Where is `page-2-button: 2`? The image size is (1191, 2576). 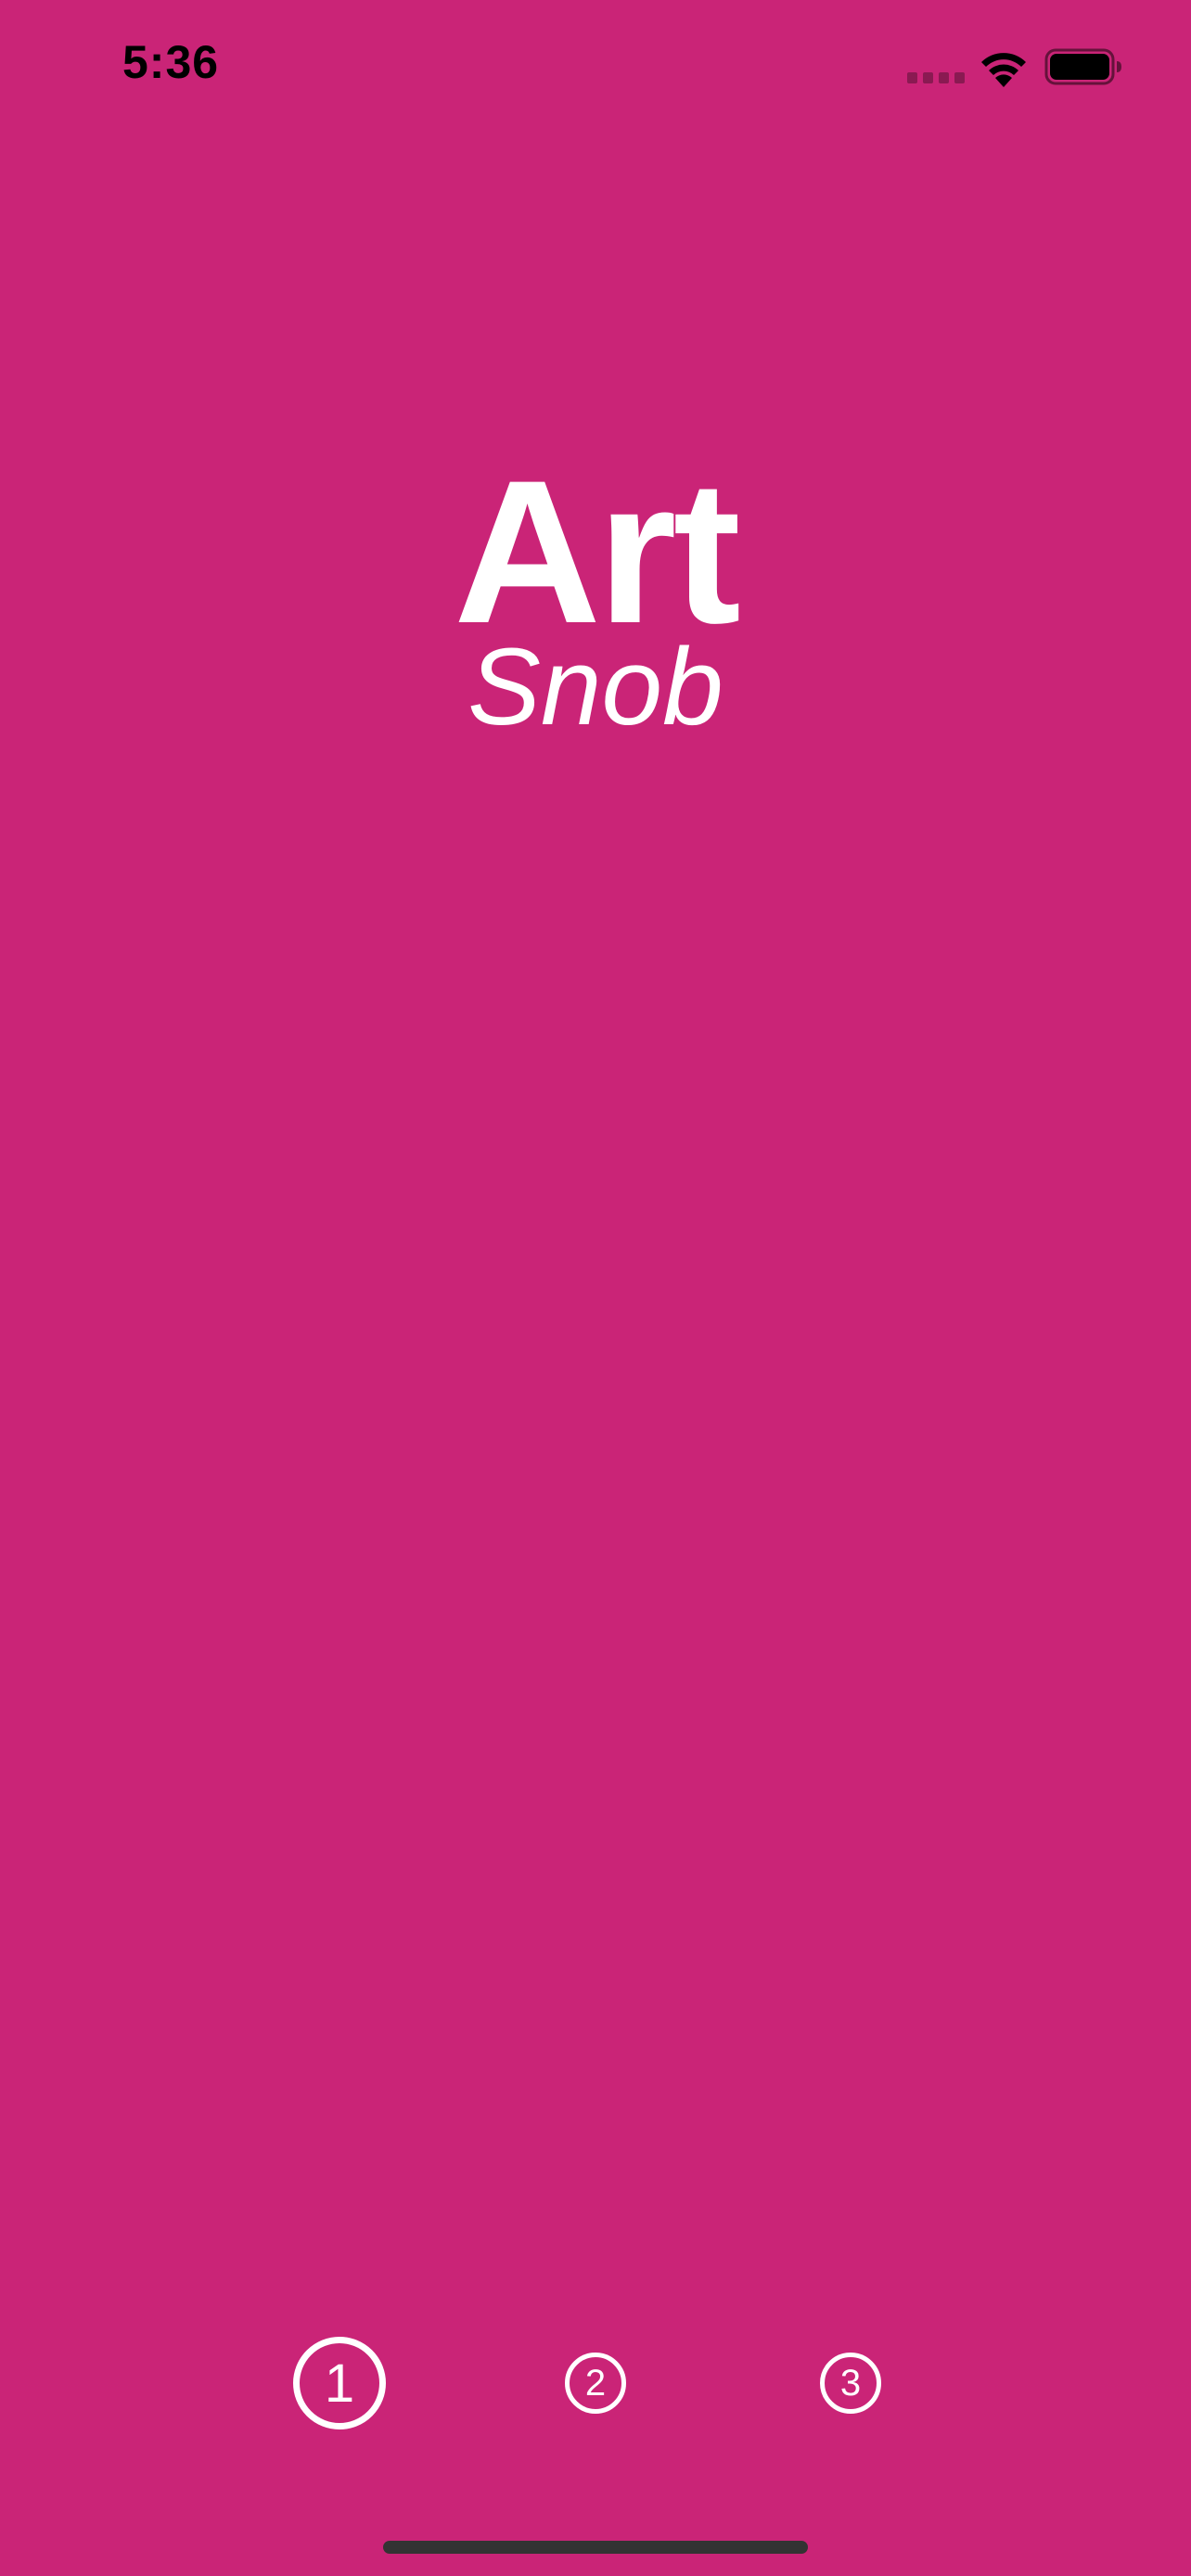 page-2-button: 2 is located at coordinates (595, 2383).